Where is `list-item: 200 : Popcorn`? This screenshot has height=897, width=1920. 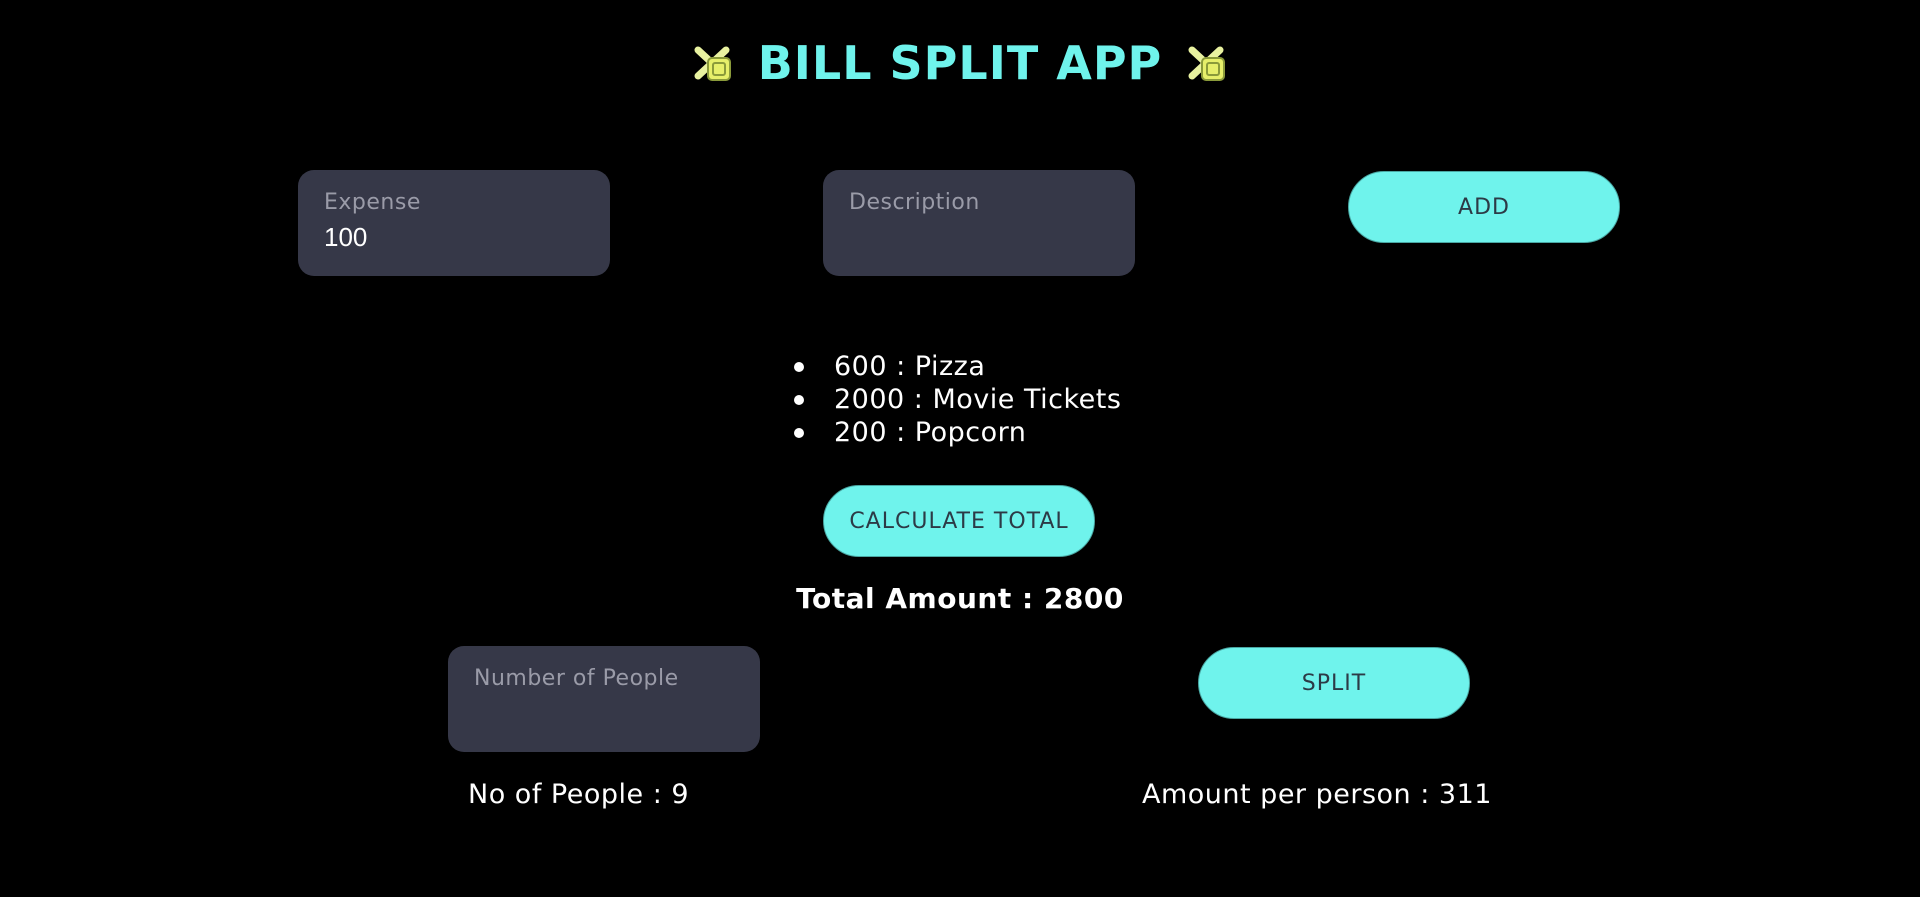
list-item: 200 : Popcorn is located at coordinates (956, 432).